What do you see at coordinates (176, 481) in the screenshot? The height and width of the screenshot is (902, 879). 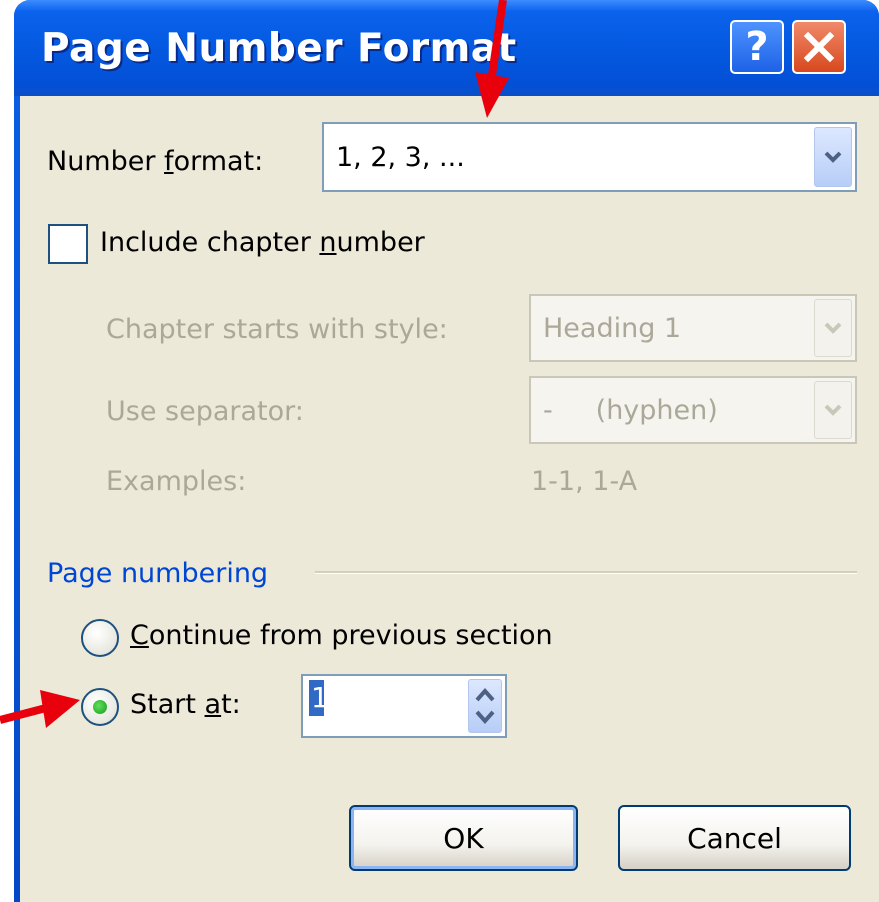 I see `examples-label: Examples:` at bounding box center [176, 481].